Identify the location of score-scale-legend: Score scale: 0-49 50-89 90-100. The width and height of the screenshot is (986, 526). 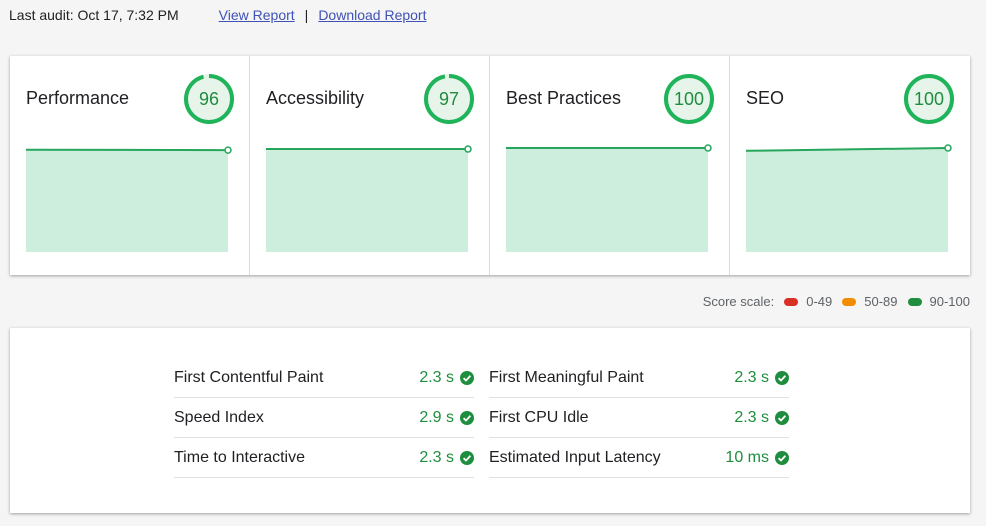
(836, 301).